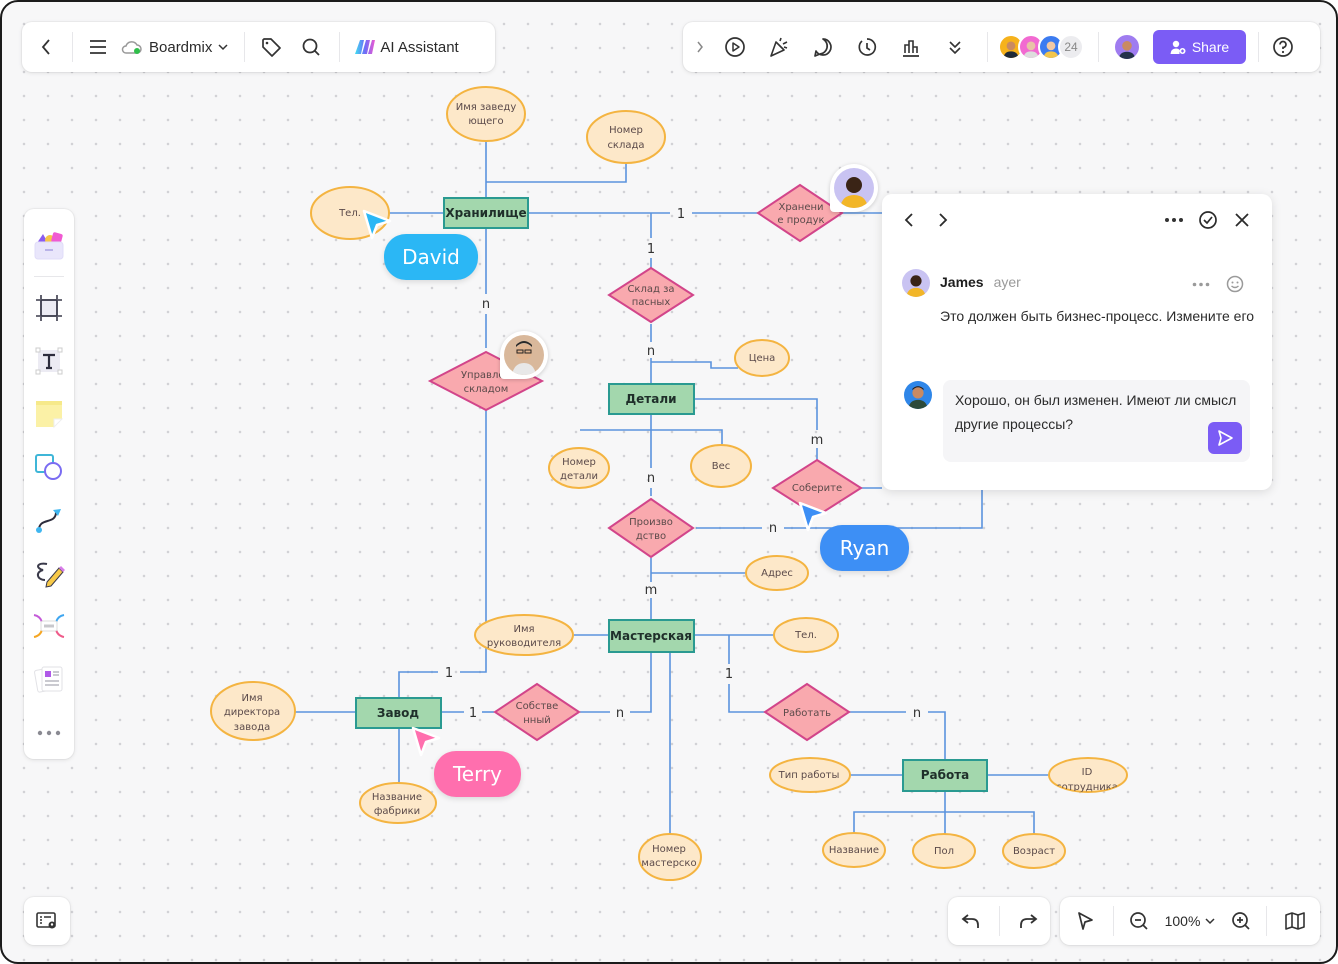 Image resolution: width=1338 pixels, height=964 pixels. I want to click on svg-text: складом, so click(486, 389).